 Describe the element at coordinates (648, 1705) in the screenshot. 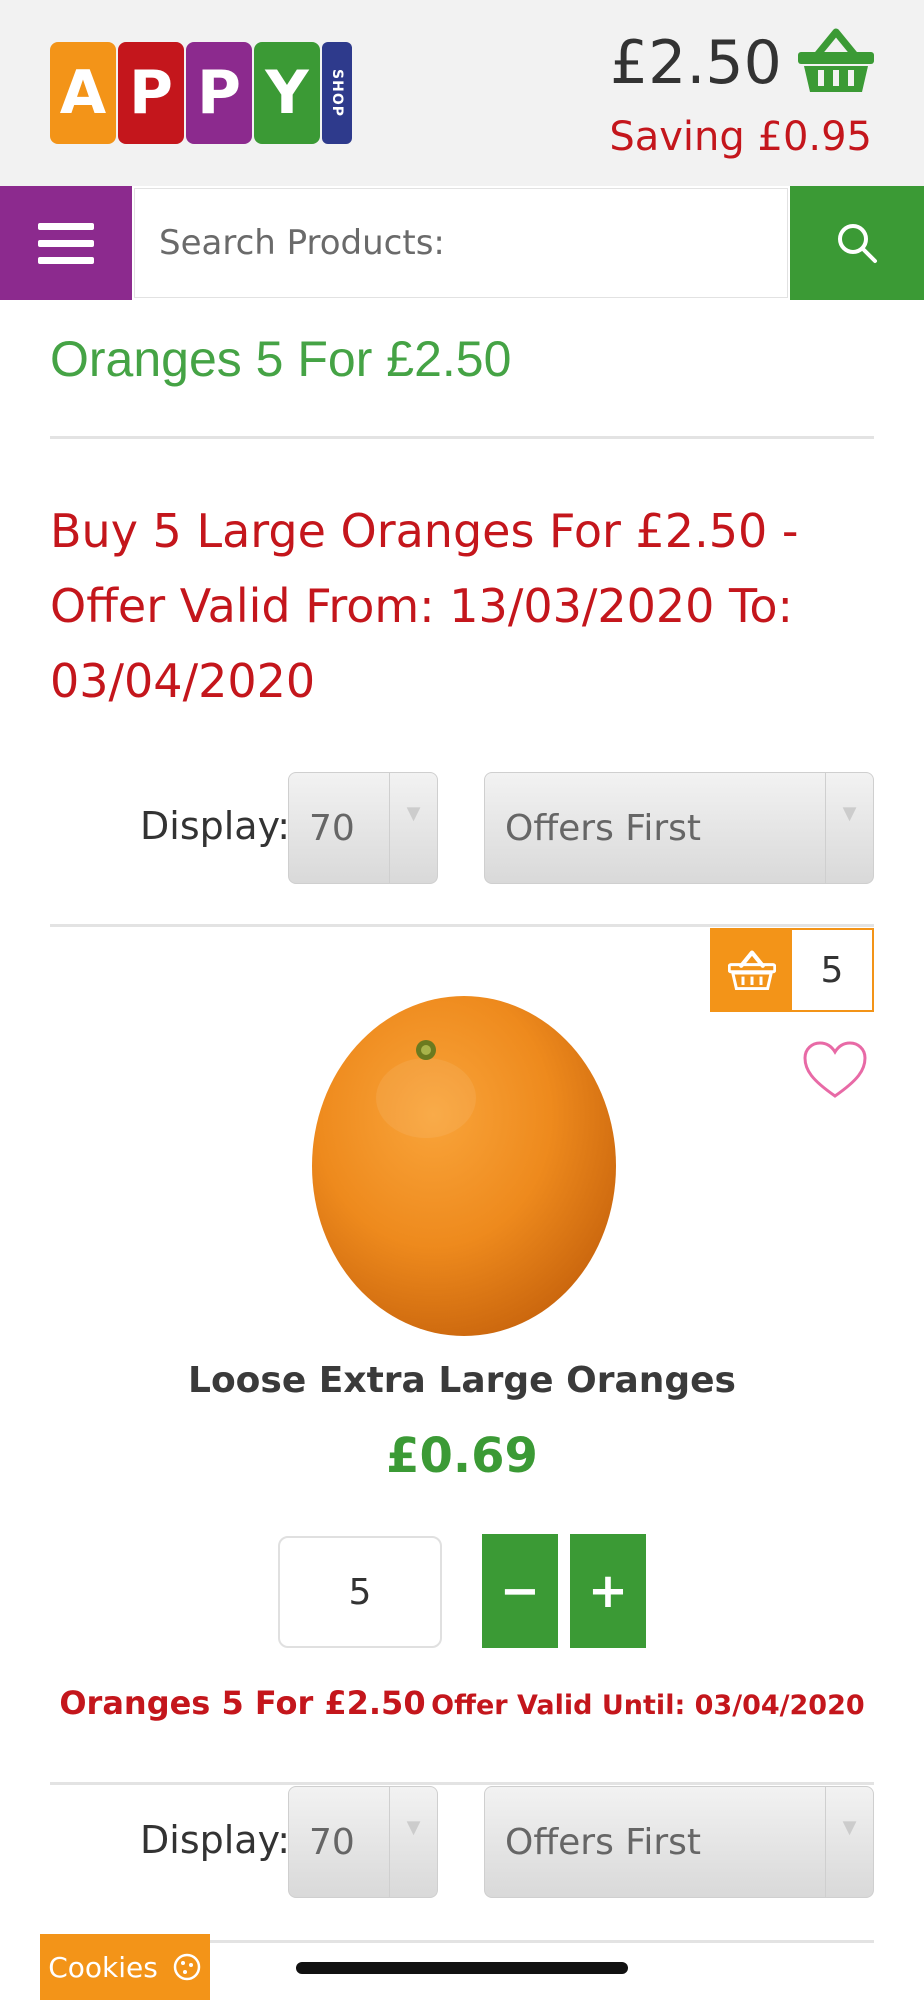

I see `offer-valid-until: Offer Valid Until: 03/04/2020` at that location.